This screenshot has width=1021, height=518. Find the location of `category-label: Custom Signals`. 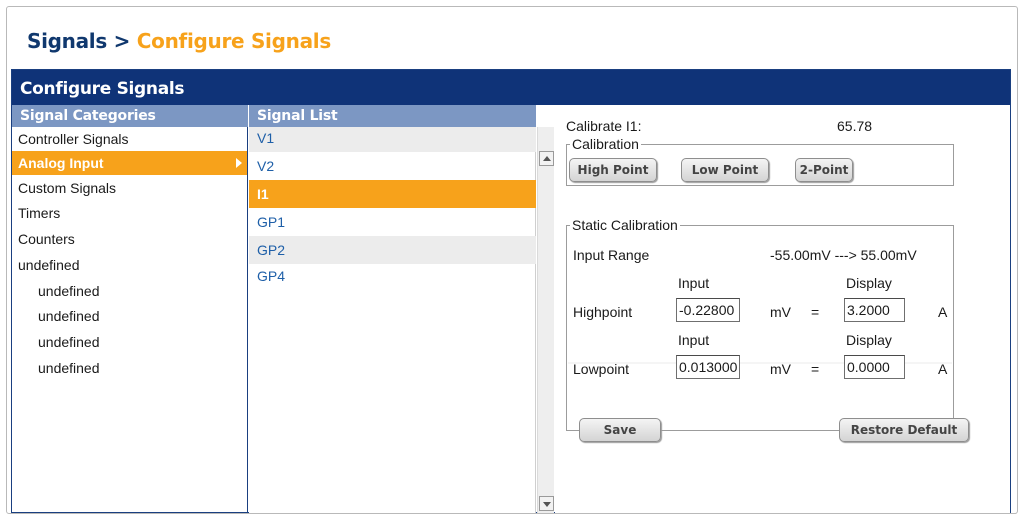

category-label: Custom Signals is located at coordinates (67, 188).